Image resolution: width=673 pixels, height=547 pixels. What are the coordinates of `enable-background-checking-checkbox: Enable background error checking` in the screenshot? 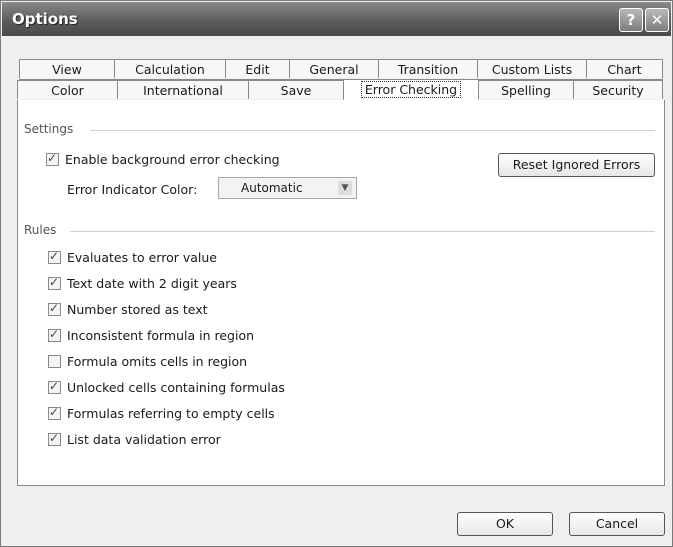 It's located at (163, 159).